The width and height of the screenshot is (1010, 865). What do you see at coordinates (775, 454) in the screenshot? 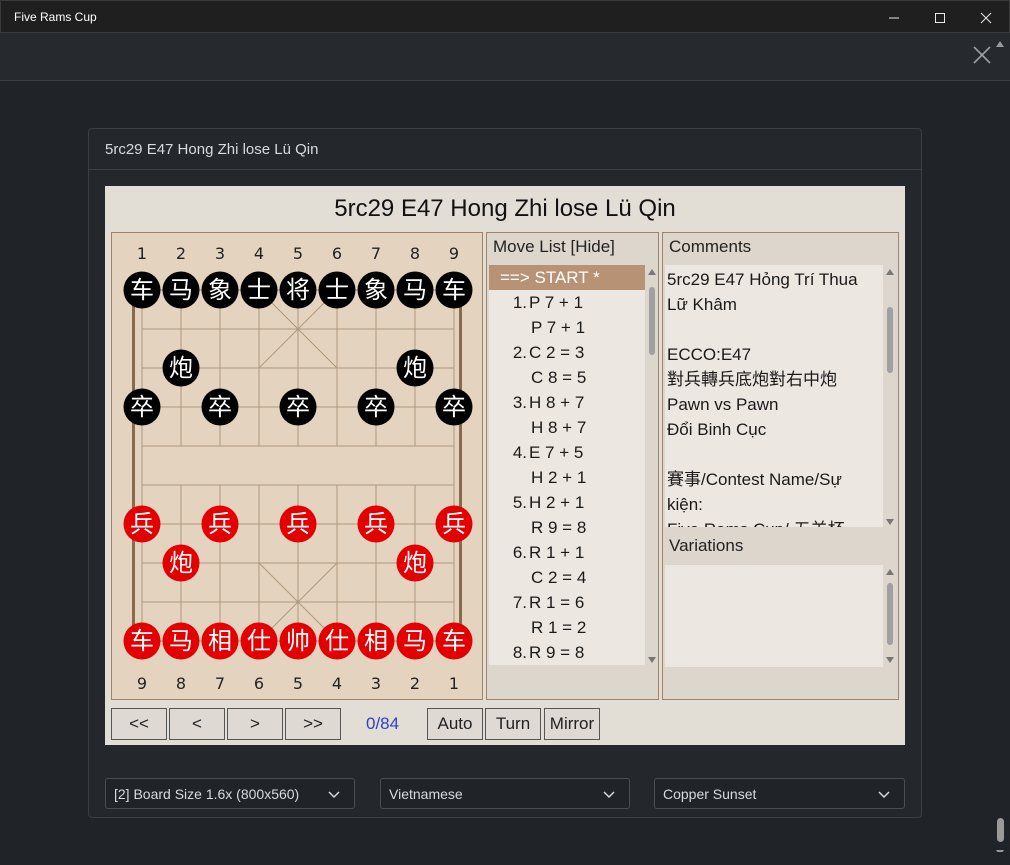
I see `comment-line` at bounding box center [775, 454].